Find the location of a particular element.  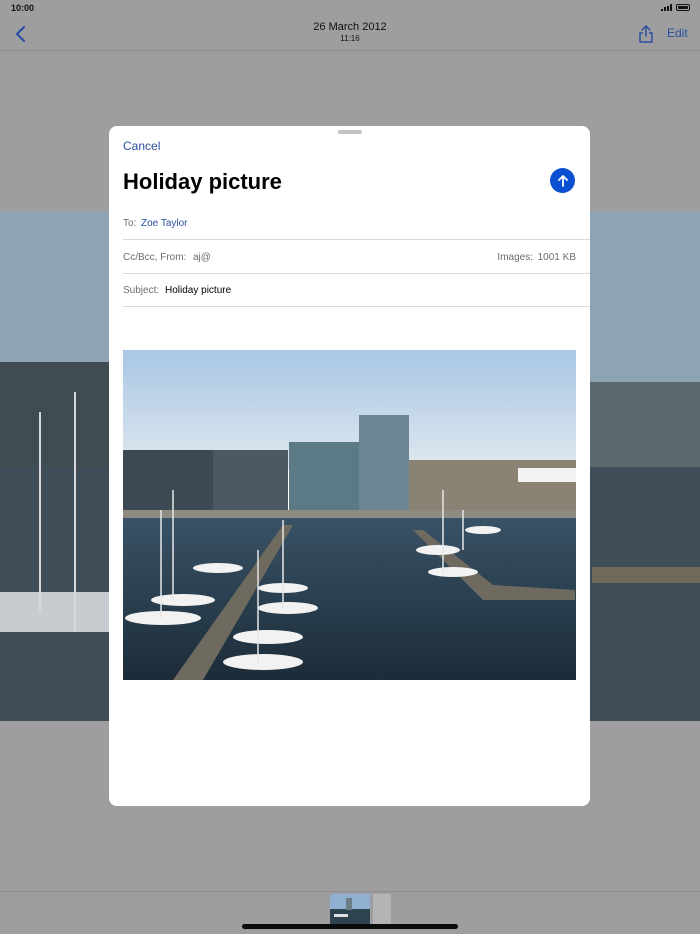

cc-from-label: Cc/Bcc, From: is located at coordinates (155, 257).